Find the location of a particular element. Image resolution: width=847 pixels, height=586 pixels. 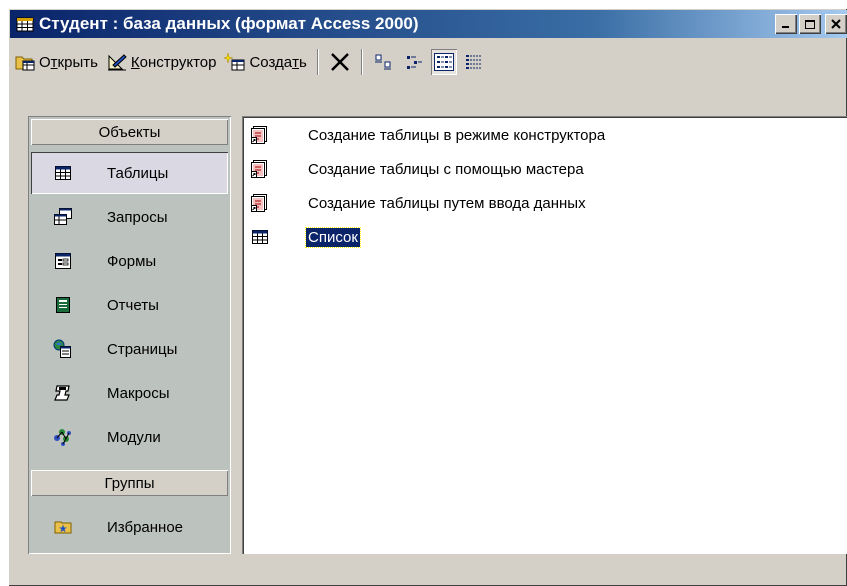

create-label-end: ь is located at coordinates (303, 62).